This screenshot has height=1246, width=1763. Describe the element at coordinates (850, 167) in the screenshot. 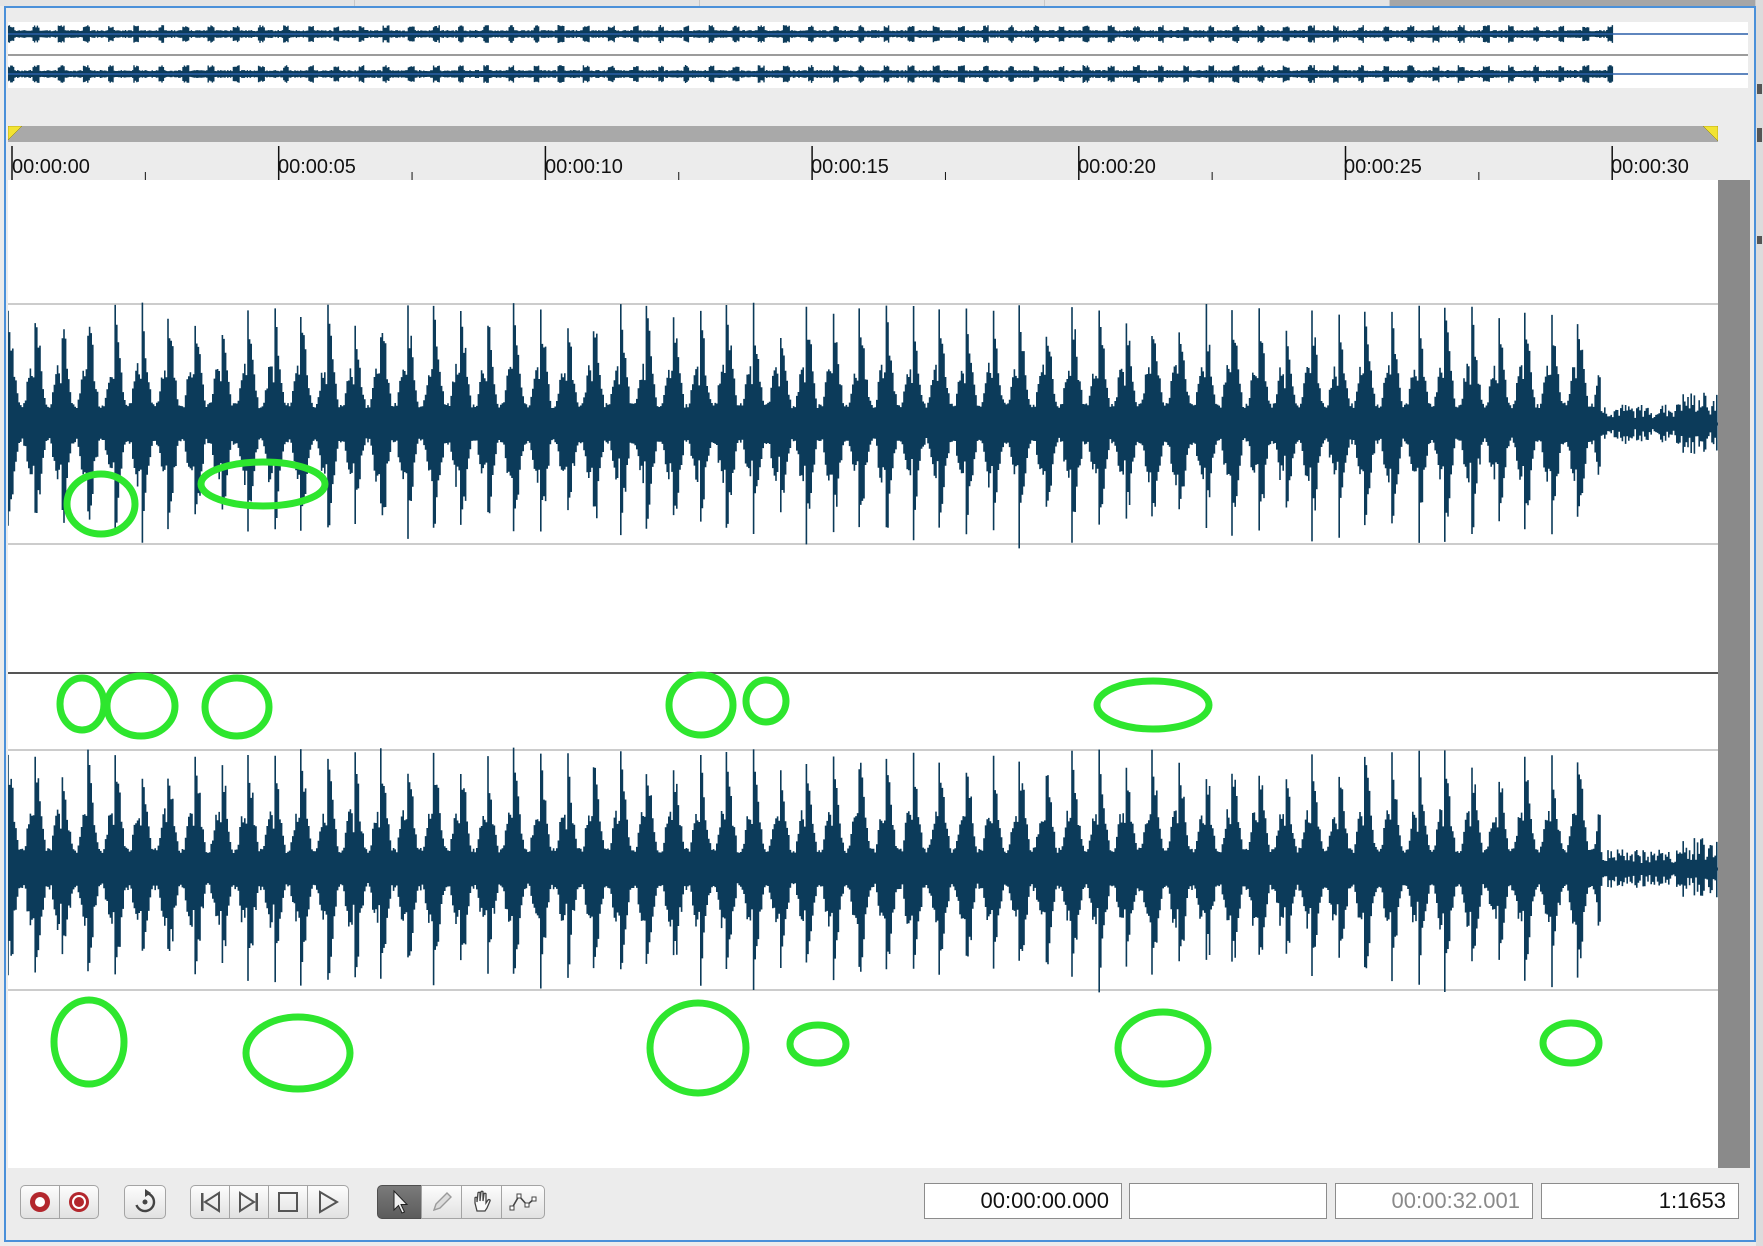

I see `tick-label-15: 00:00:15` at that location.